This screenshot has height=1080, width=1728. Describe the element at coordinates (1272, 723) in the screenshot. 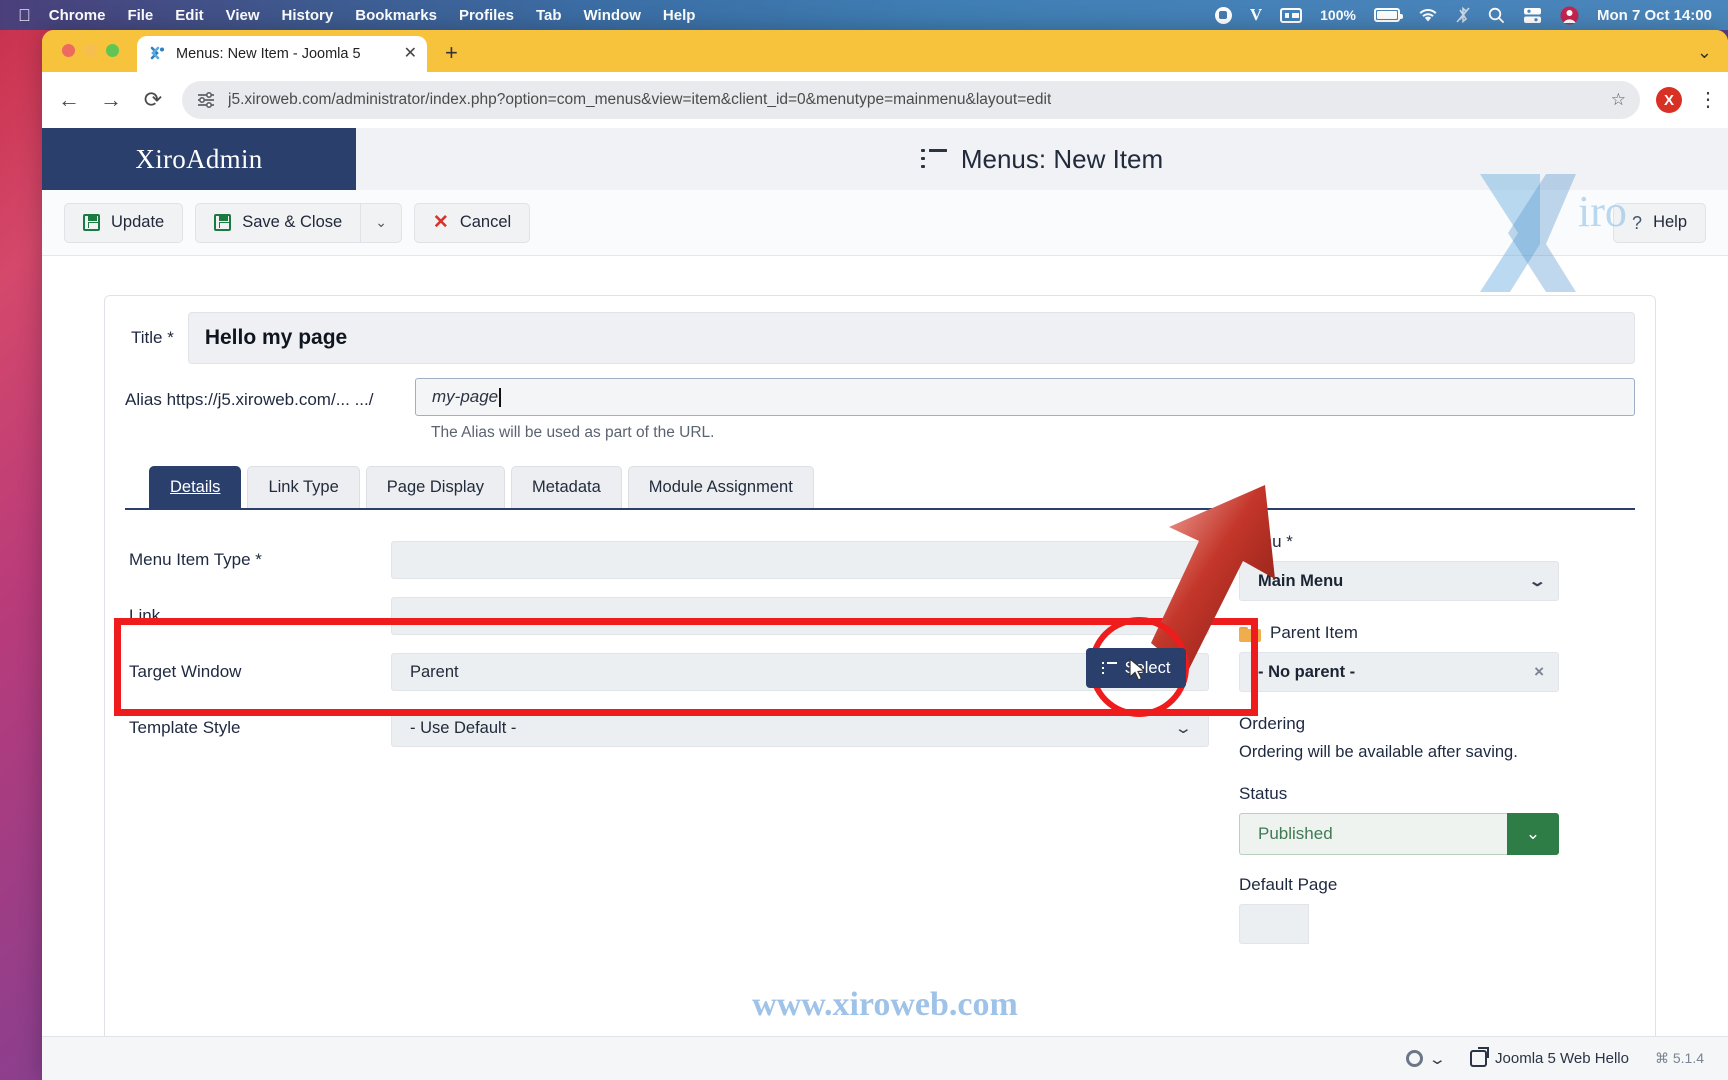

I see `ordering-label: Ordering` at that location.